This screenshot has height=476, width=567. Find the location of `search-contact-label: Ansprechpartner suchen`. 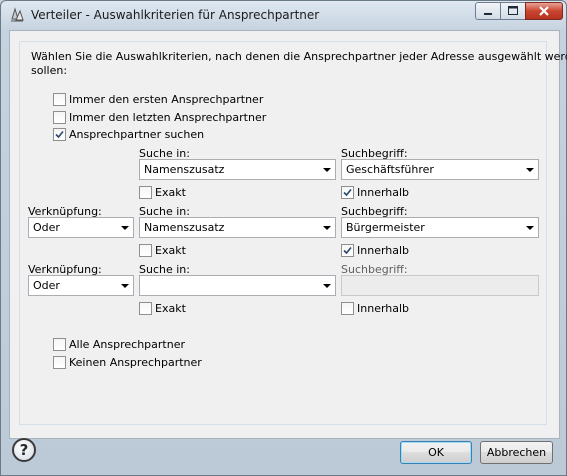

search-contact-label: Ansprechpartner suchen is located at coordinates (137, 134).